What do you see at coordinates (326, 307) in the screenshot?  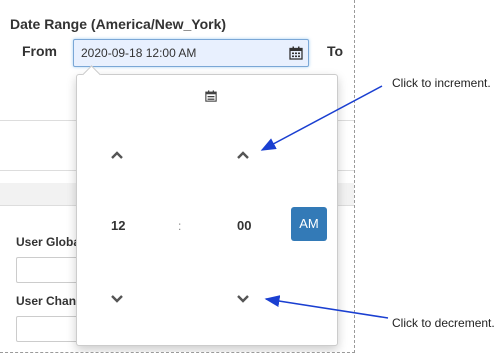 I see `decrement-arrow` at bounding box center [326, 307].